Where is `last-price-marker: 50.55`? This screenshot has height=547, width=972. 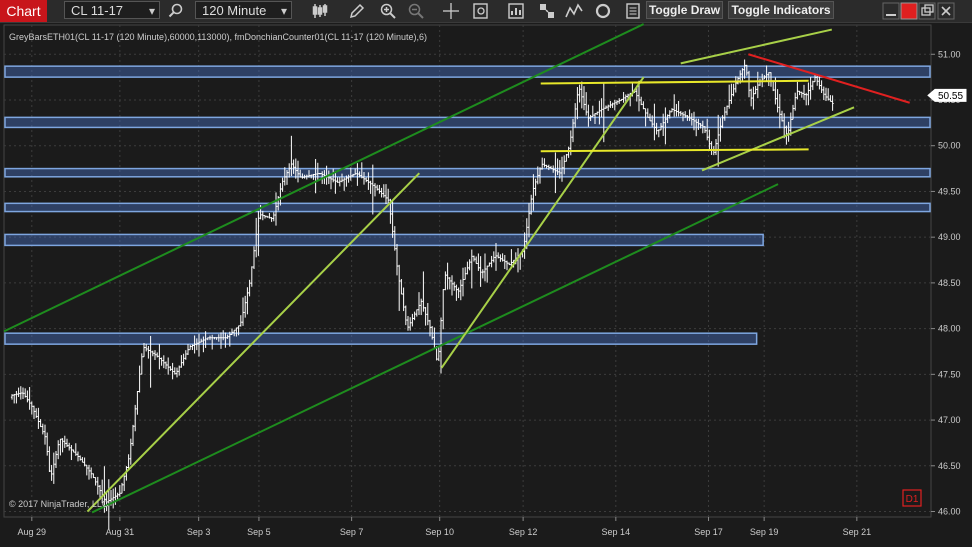 last-price-marker: 50.55 is located at coordinates (947, 95).